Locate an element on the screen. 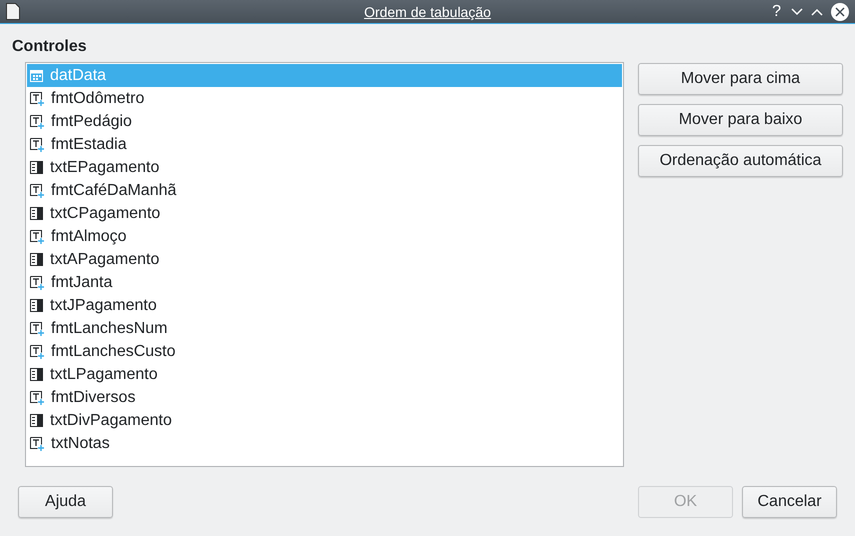  list-item: txtJPagamento is located at coordinates (324, 305).